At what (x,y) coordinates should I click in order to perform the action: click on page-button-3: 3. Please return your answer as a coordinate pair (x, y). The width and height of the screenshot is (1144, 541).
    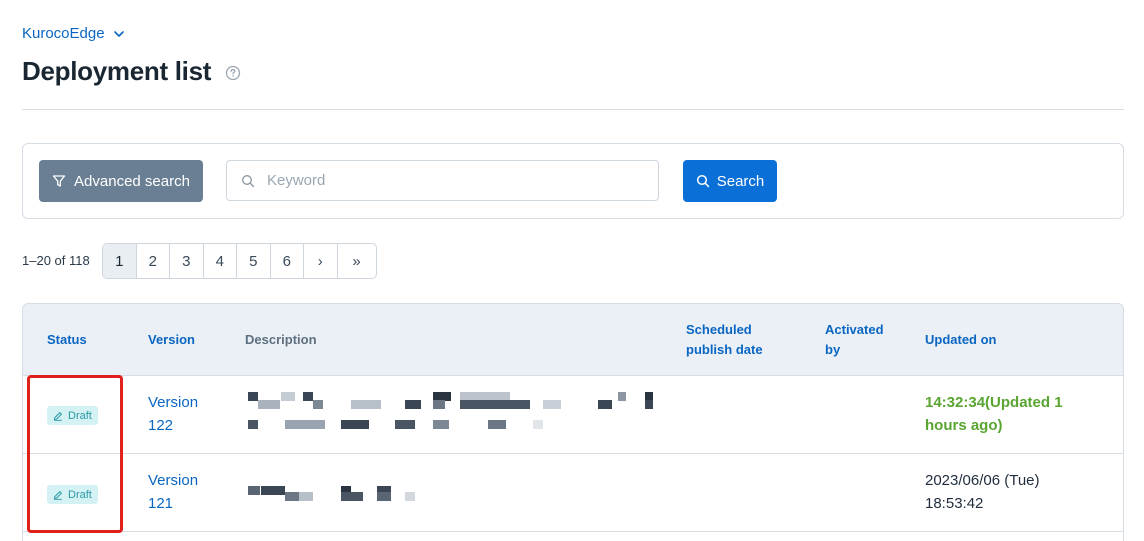
    Looking at the image, I should click on (187, 261).